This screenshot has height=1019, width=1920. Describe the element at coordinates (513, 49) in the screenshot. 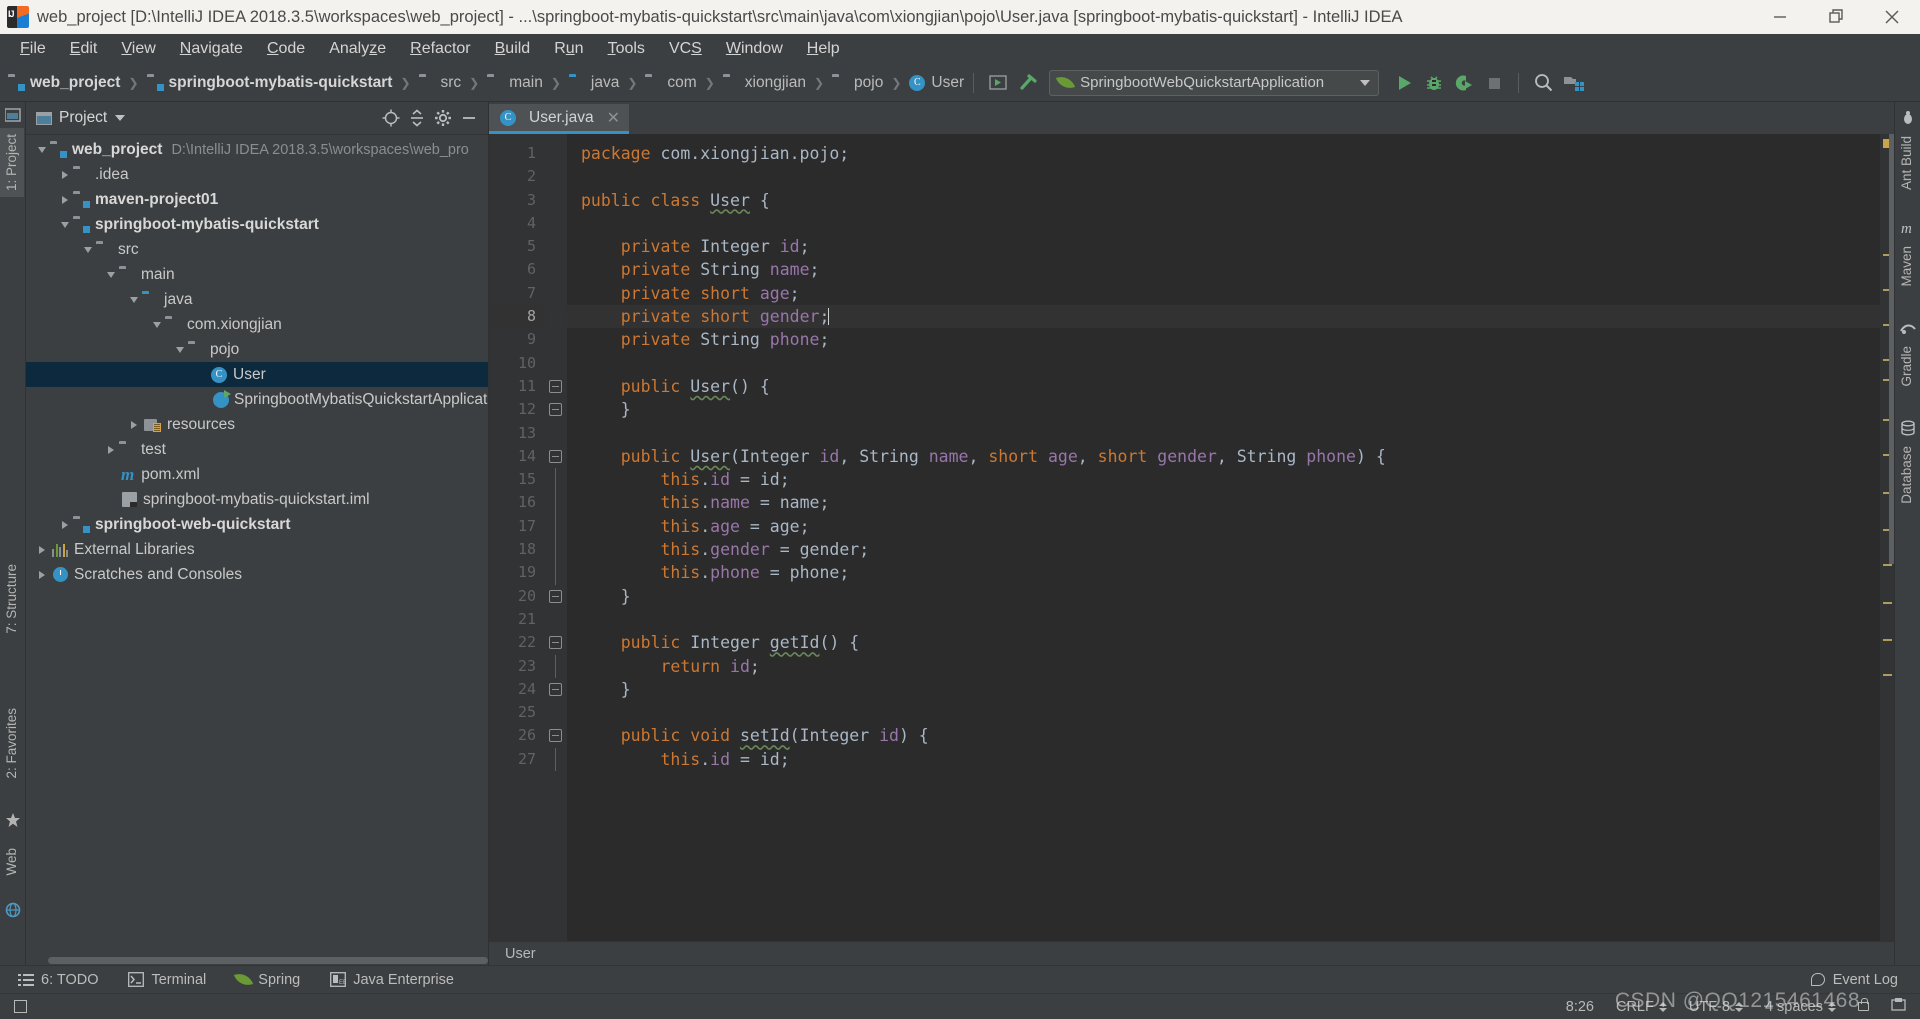

I see `menu-item-build: Build` at that location.